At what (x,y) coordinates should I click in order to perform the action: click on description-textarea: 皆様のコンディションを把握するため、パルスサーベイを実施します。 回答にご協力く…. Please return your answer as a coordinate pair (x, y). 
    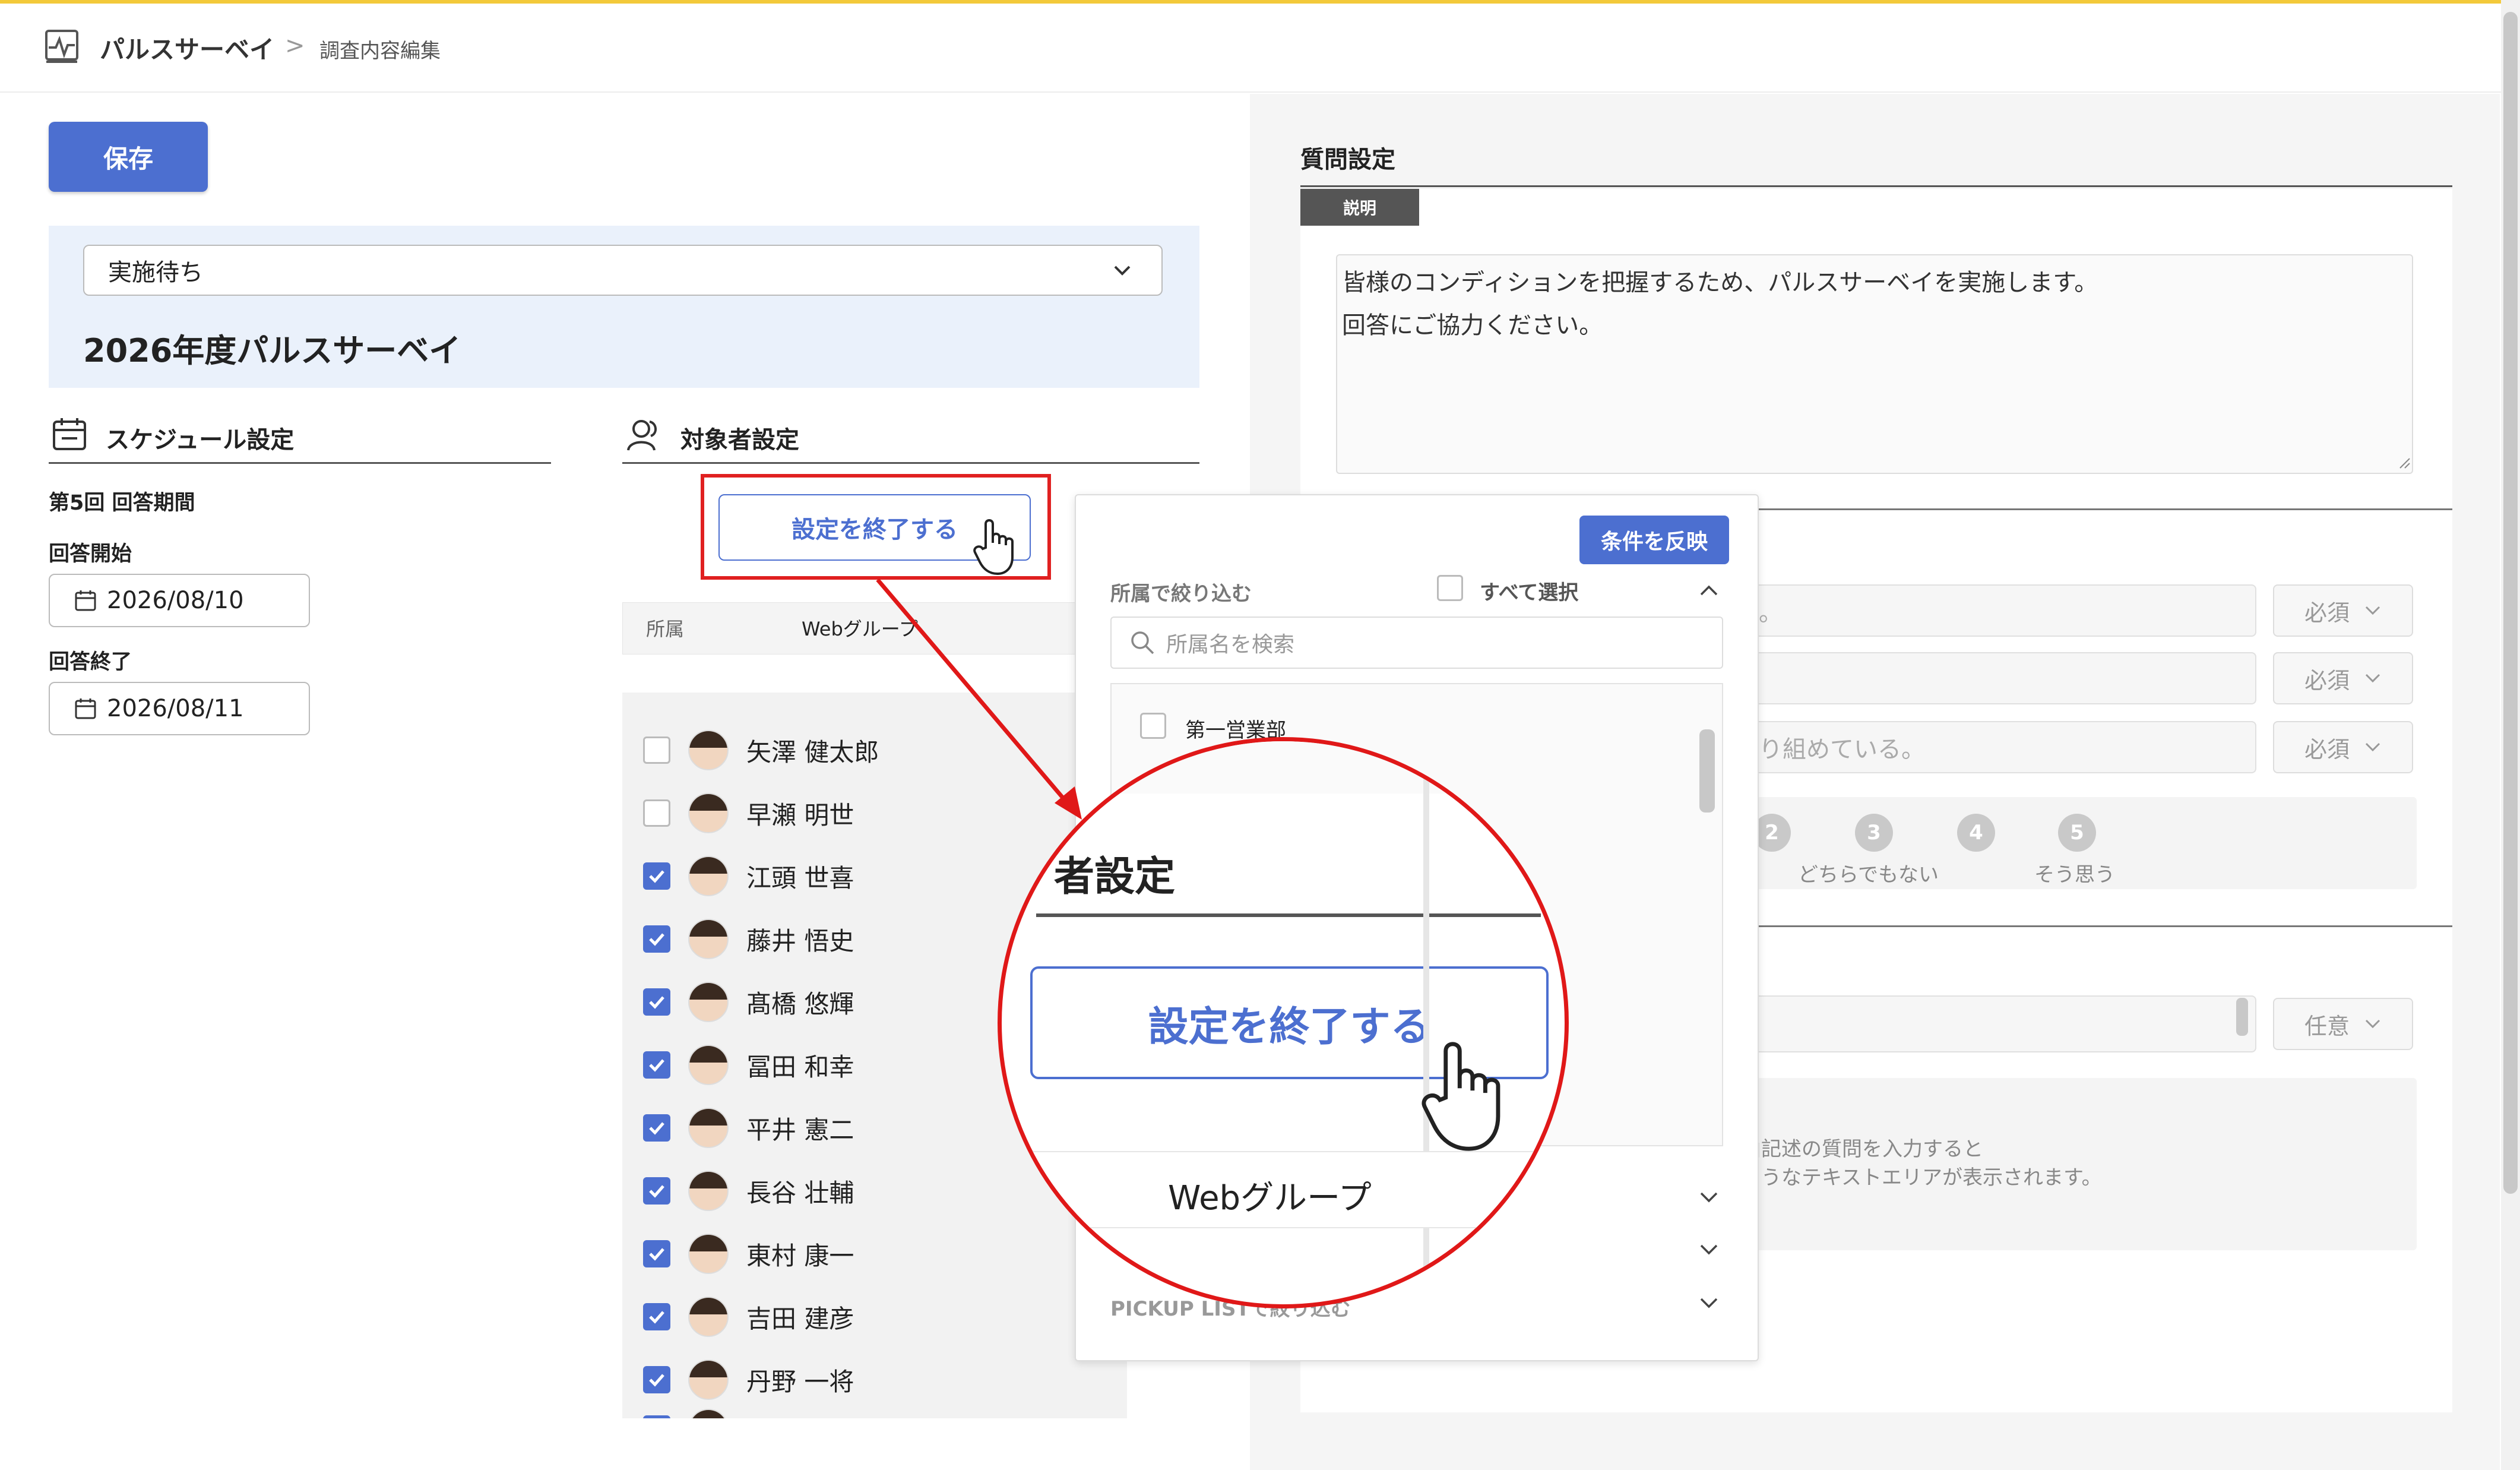
    Looking at the image, I should click on (1874, 364).